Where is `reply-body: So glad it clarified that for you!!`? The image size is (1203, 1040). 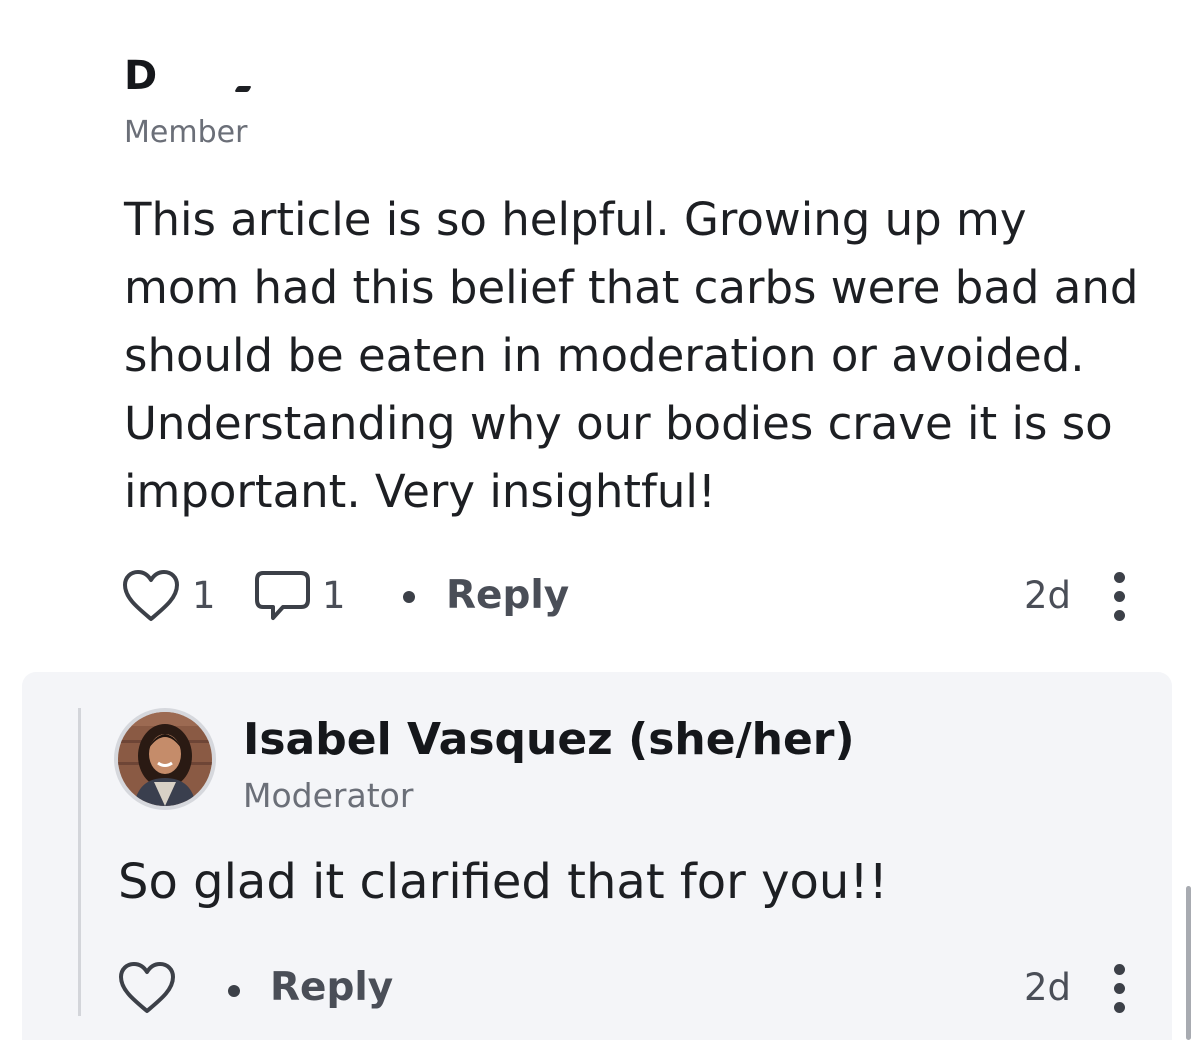 reply-body: So glad it clarified that for you!! is located at coordinates (503, 882).